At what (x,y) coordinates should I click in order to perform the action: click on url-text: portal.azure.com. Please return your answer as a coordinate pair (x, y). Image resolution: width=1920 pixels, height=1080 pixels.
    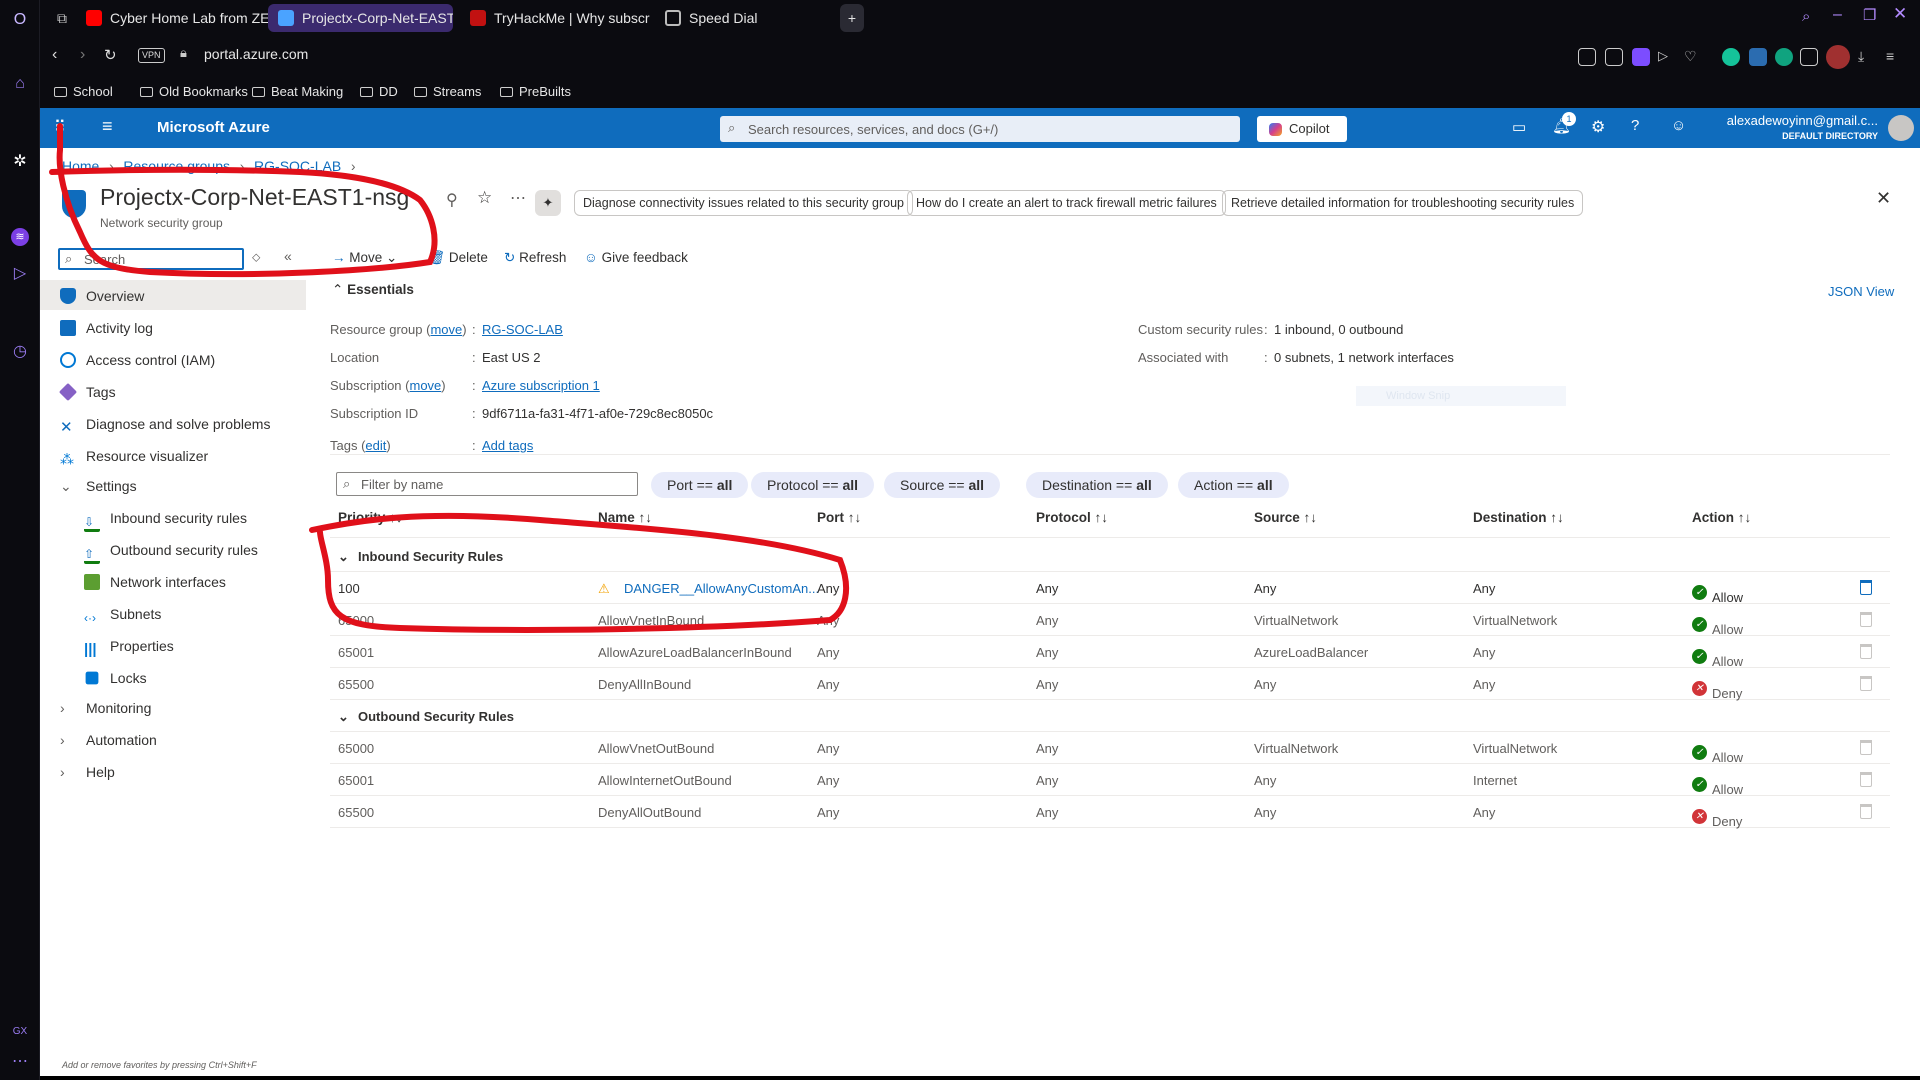
    Looking at the image, I should click on (256, 54).